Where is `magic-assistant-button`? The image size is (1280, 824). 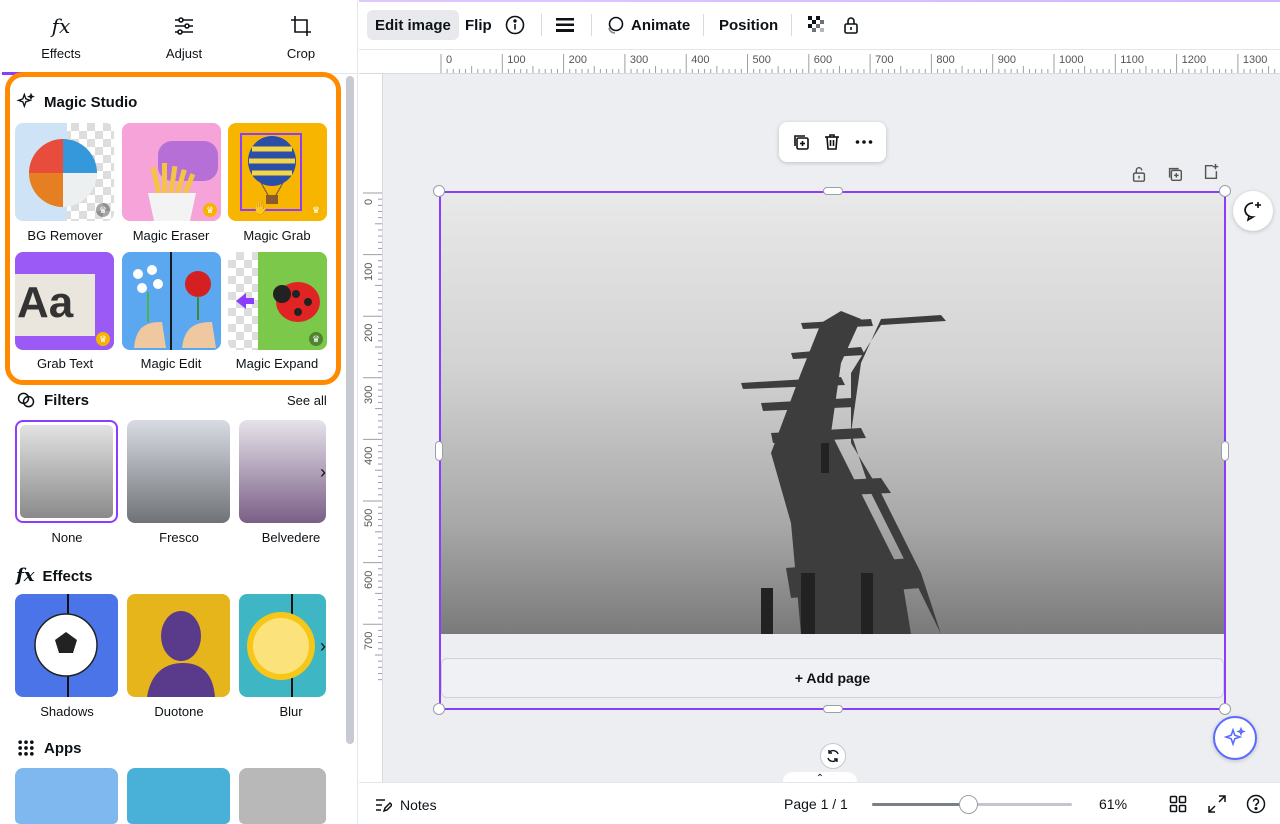 magic-assistant-button is located at coordinates (1235, 738).